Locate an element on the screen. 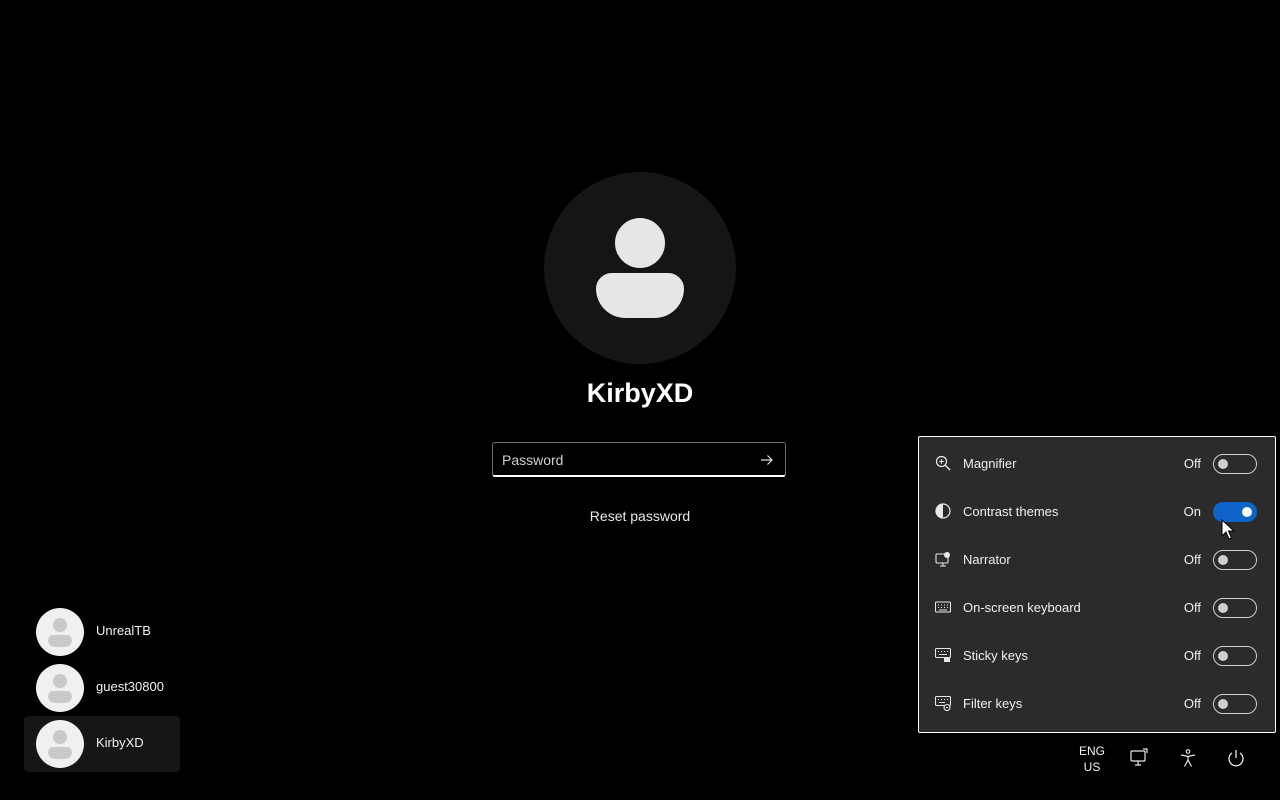 The image size is (1280, 800). user-list-name: guest30800 is located at coordinates (130, 686).